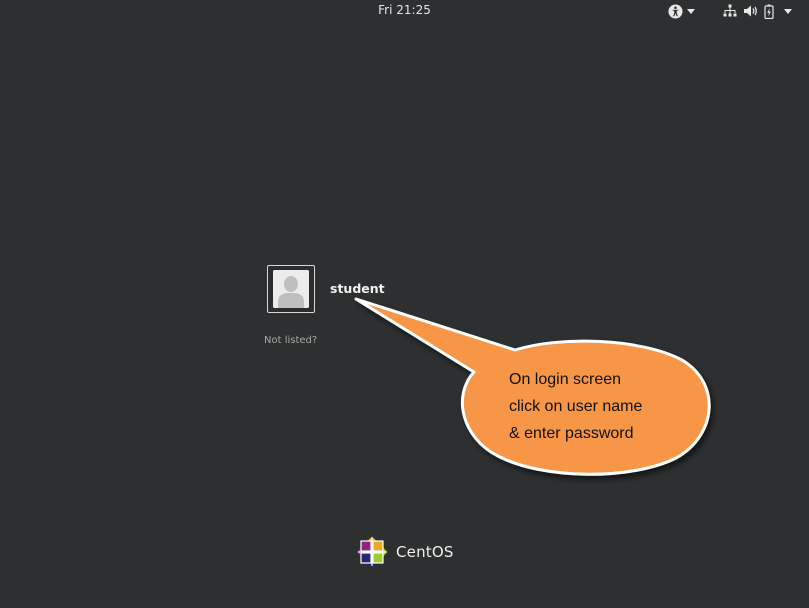  What do you see at coordinates (769, 11) in the screenshot?
I see `battery-icon` at bounding box center [769, 11].